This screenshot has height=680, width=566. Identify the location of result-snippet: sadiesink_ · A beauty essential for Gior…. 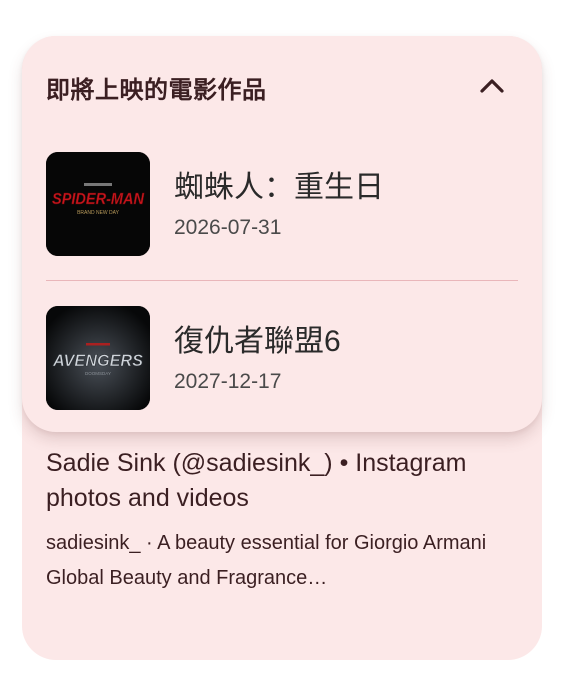
(266, 560).